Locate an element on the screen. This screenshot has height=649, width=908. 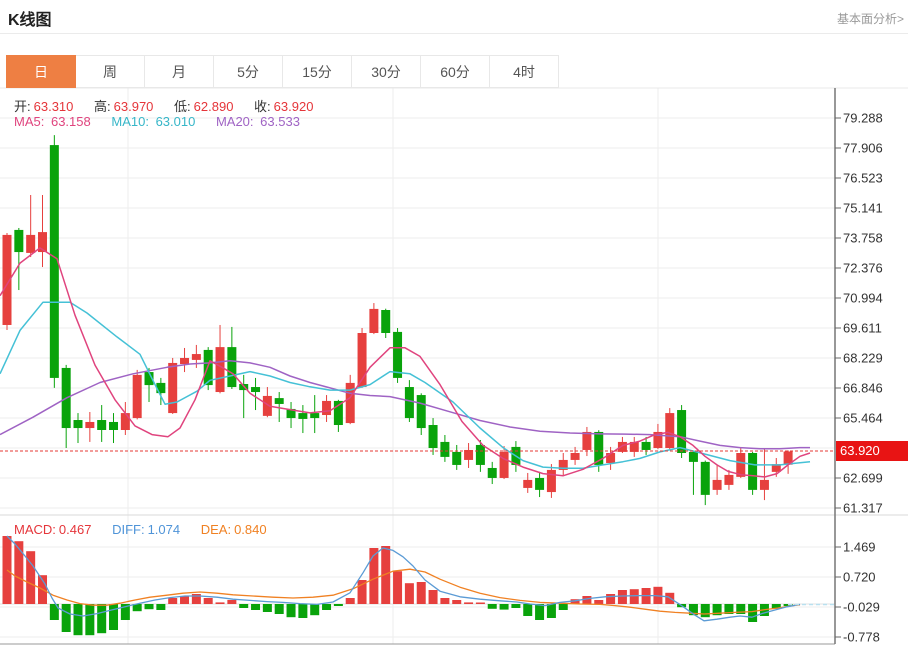
macd-tick-label: 1.469 is located at coordinates (859, 547).